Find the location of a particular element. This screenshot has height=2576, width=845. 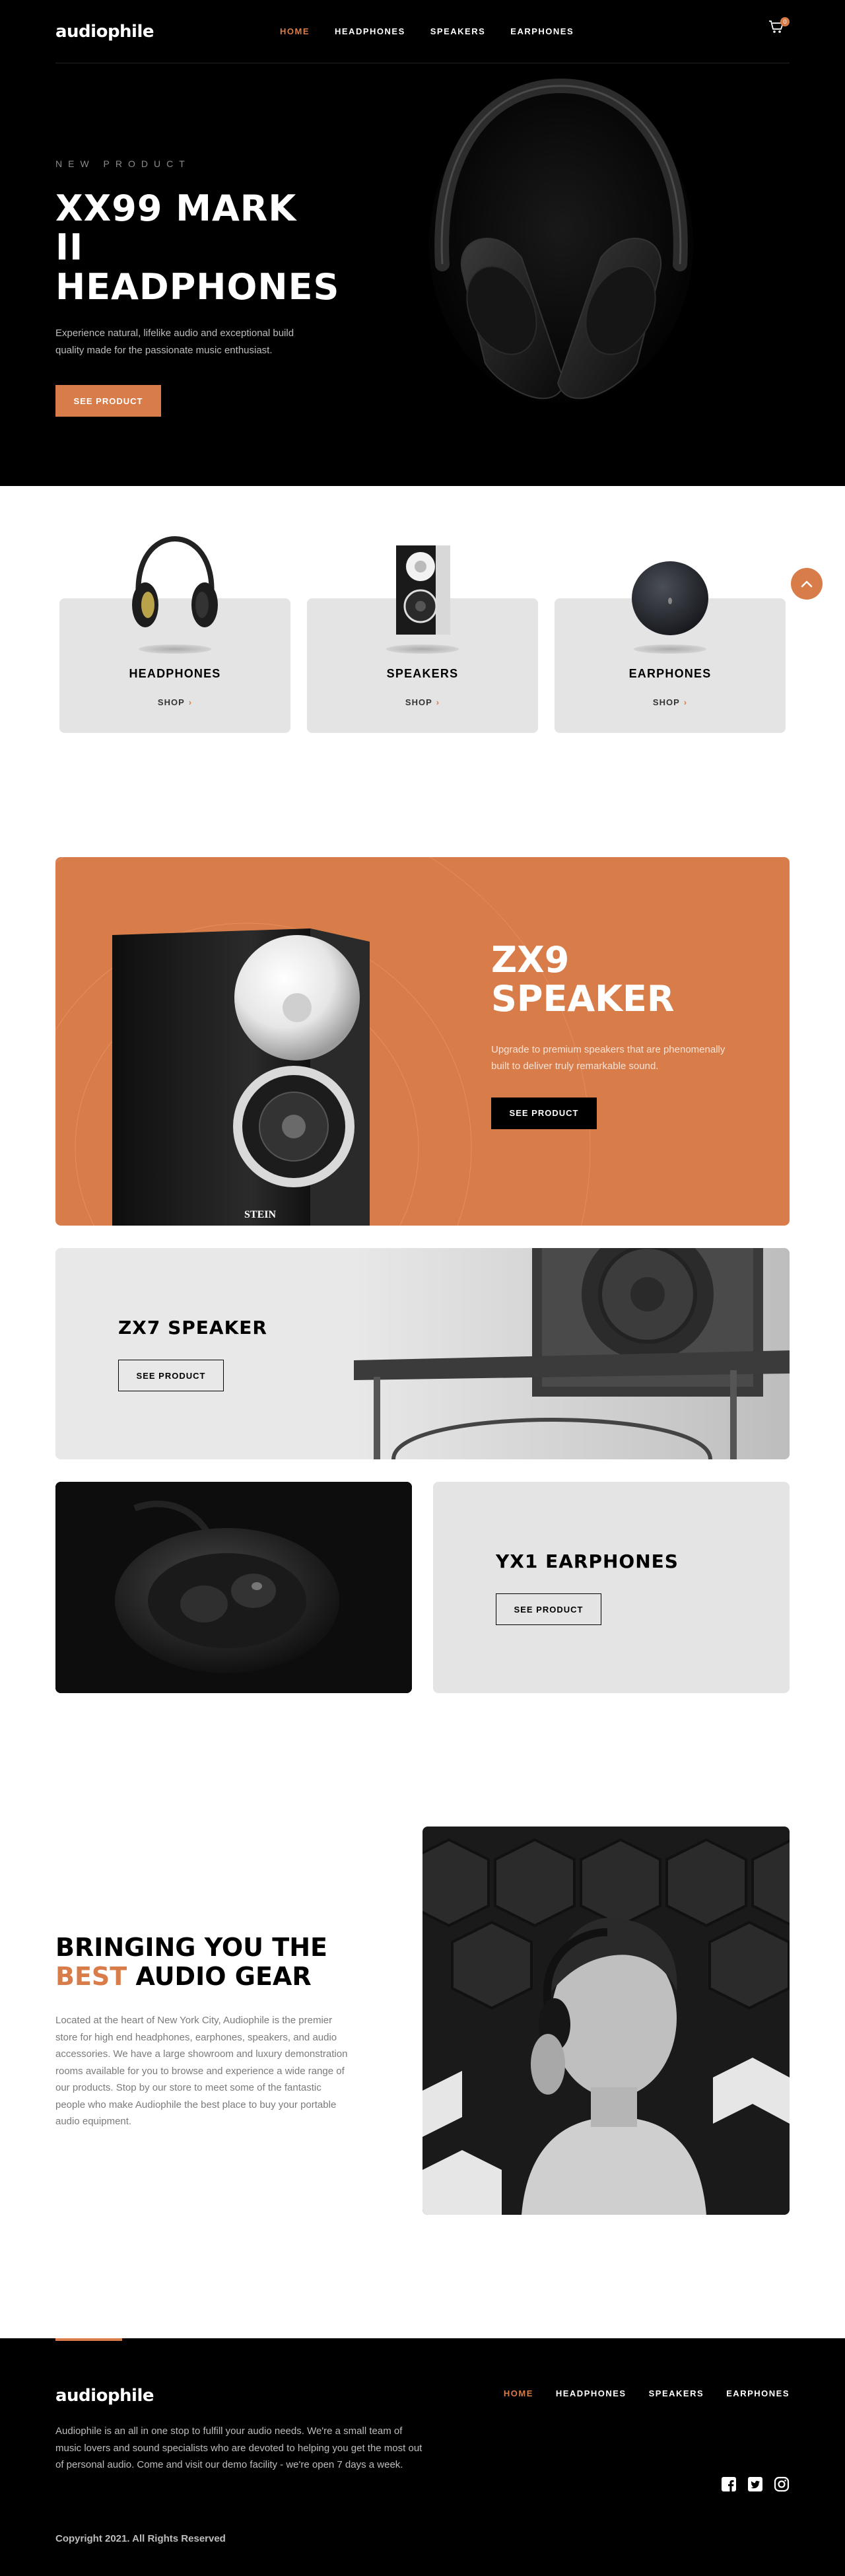

hero-headphones-image is located at coordinates (561, 257).